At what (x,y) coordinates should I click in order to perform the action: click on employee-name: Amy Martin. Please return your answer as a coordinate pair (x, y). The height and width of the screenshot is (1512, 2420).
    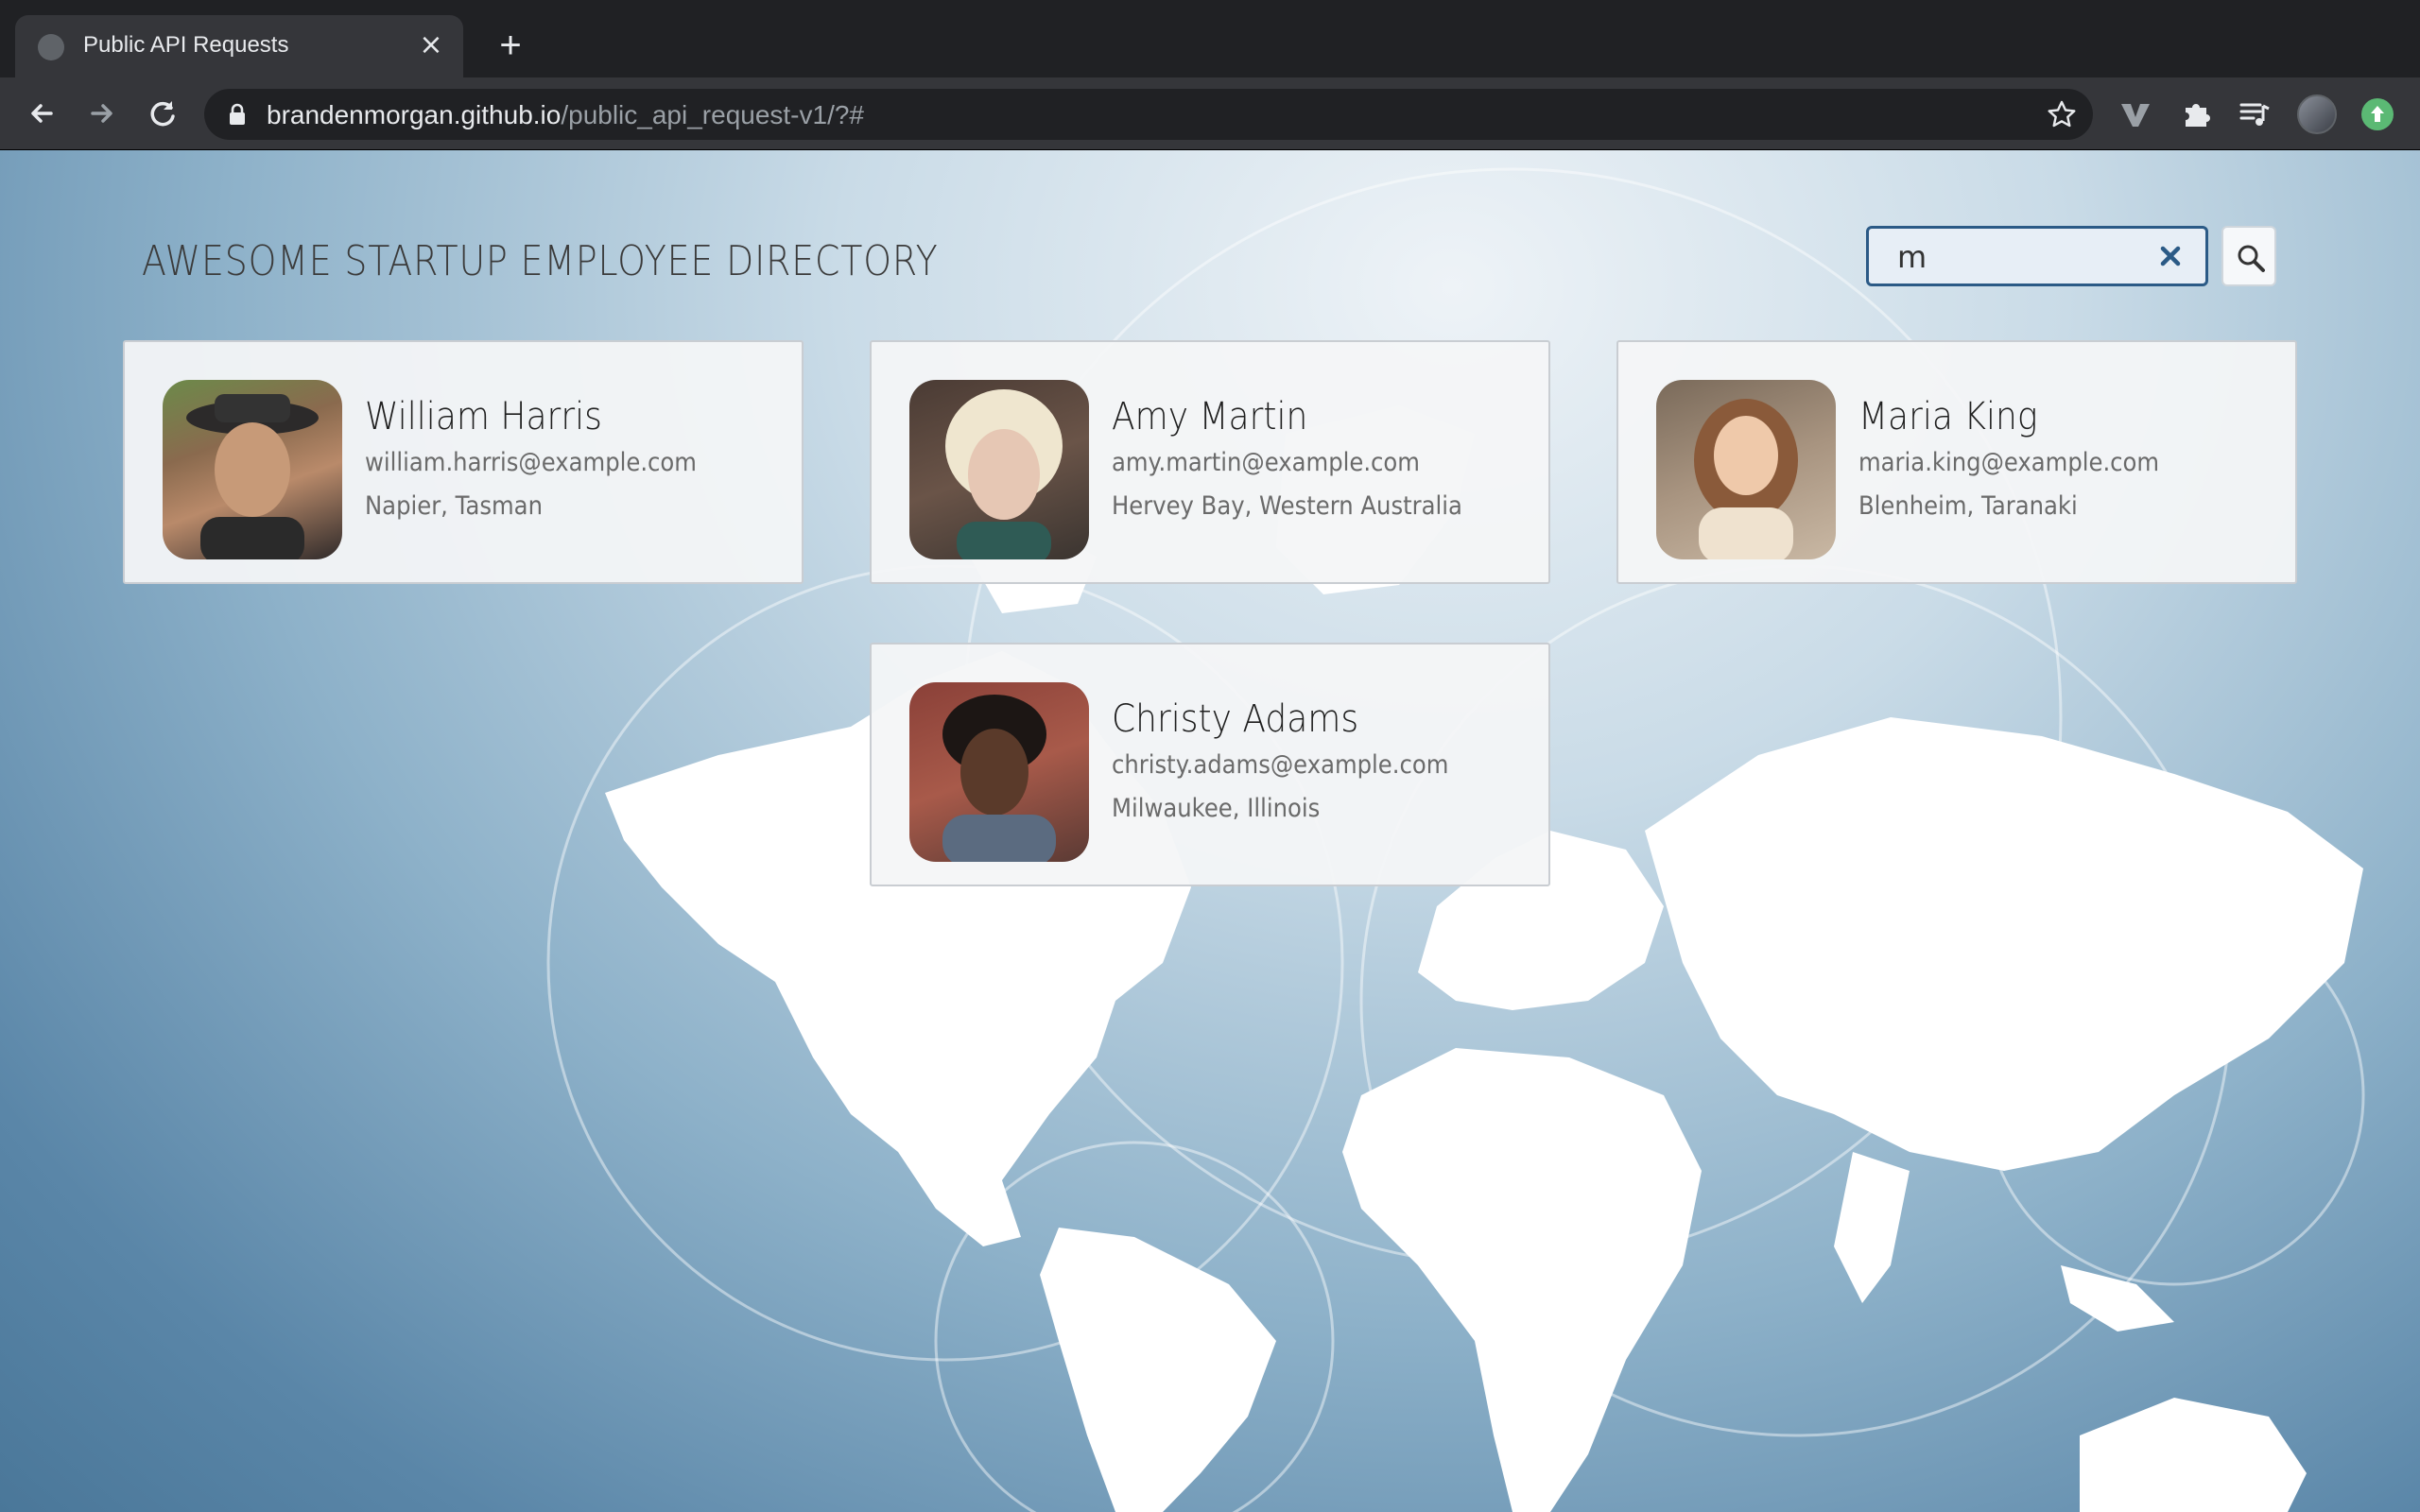
    Looking at the image, I should click on (1210, 416).